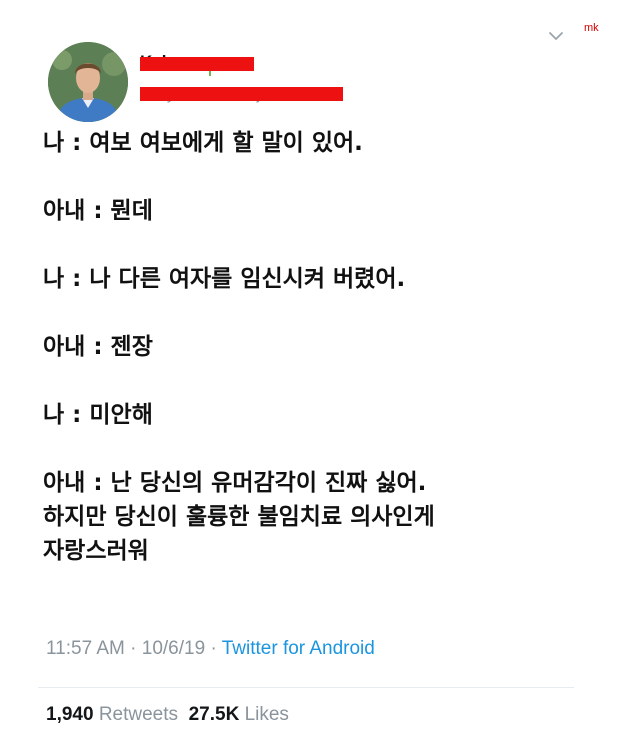 The image size is (644, 738). I want to click on chevron-down-icon, so click(556, 36).